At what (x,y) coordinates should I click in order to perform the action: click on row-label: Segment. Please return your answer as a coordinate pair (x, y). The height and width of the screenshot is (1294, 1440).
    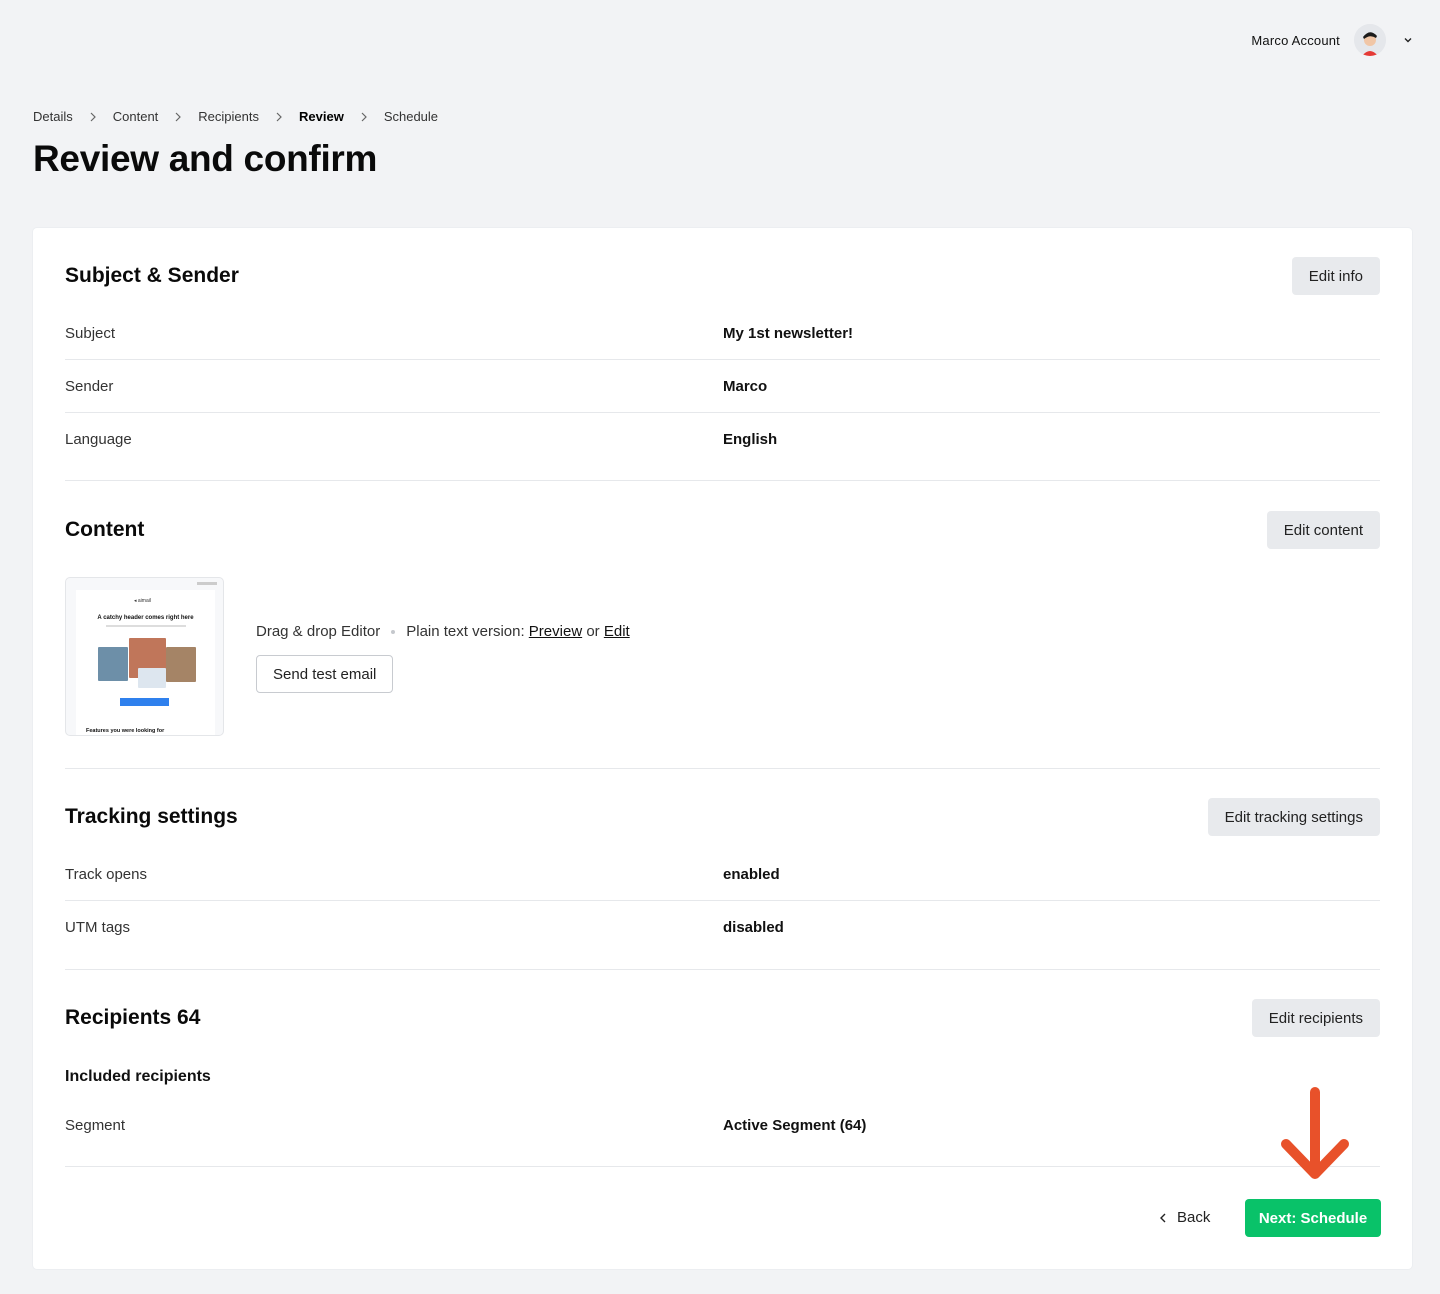
    Looking at the image, I should click on (95, 1125).